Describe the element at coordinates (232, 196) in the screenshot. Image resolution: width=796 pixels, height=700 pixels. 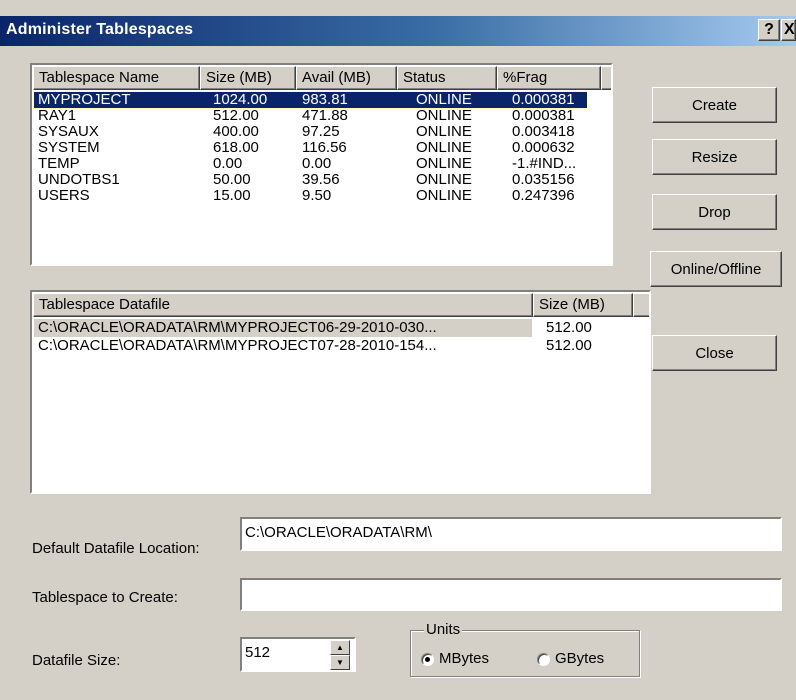
I see `cell-size: 15.00` at that location.